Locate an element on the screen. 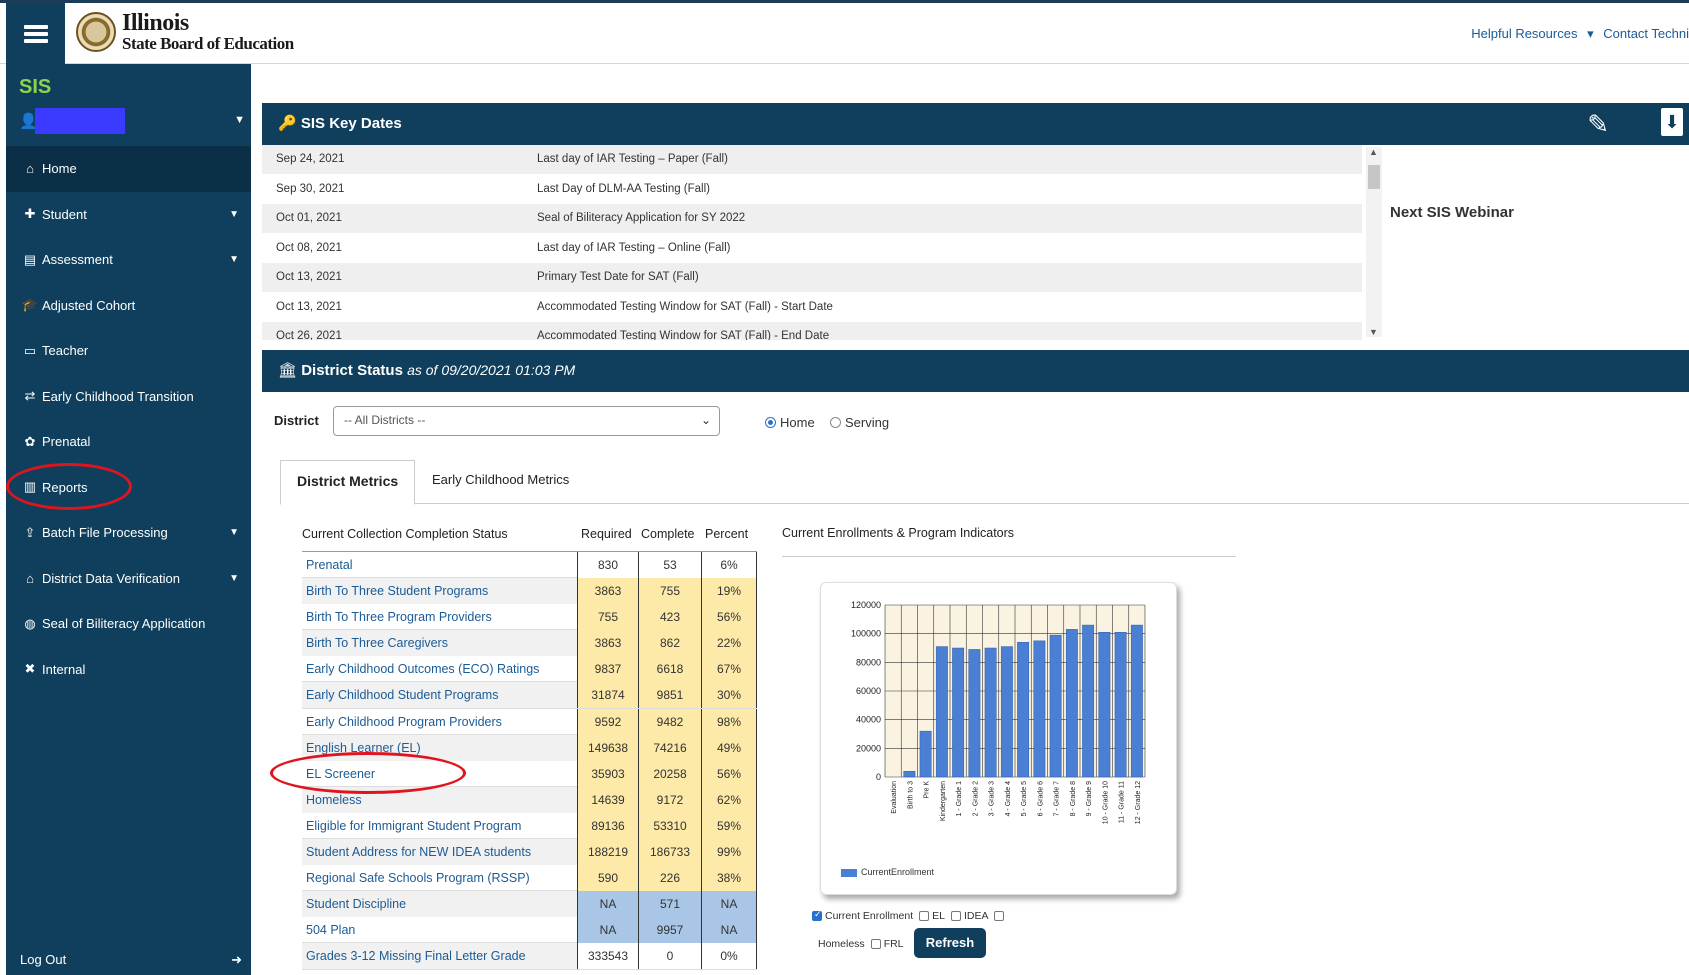 This screenshot has width=1689, height=975. checkbox-idea is located at coordinates (955, 916).